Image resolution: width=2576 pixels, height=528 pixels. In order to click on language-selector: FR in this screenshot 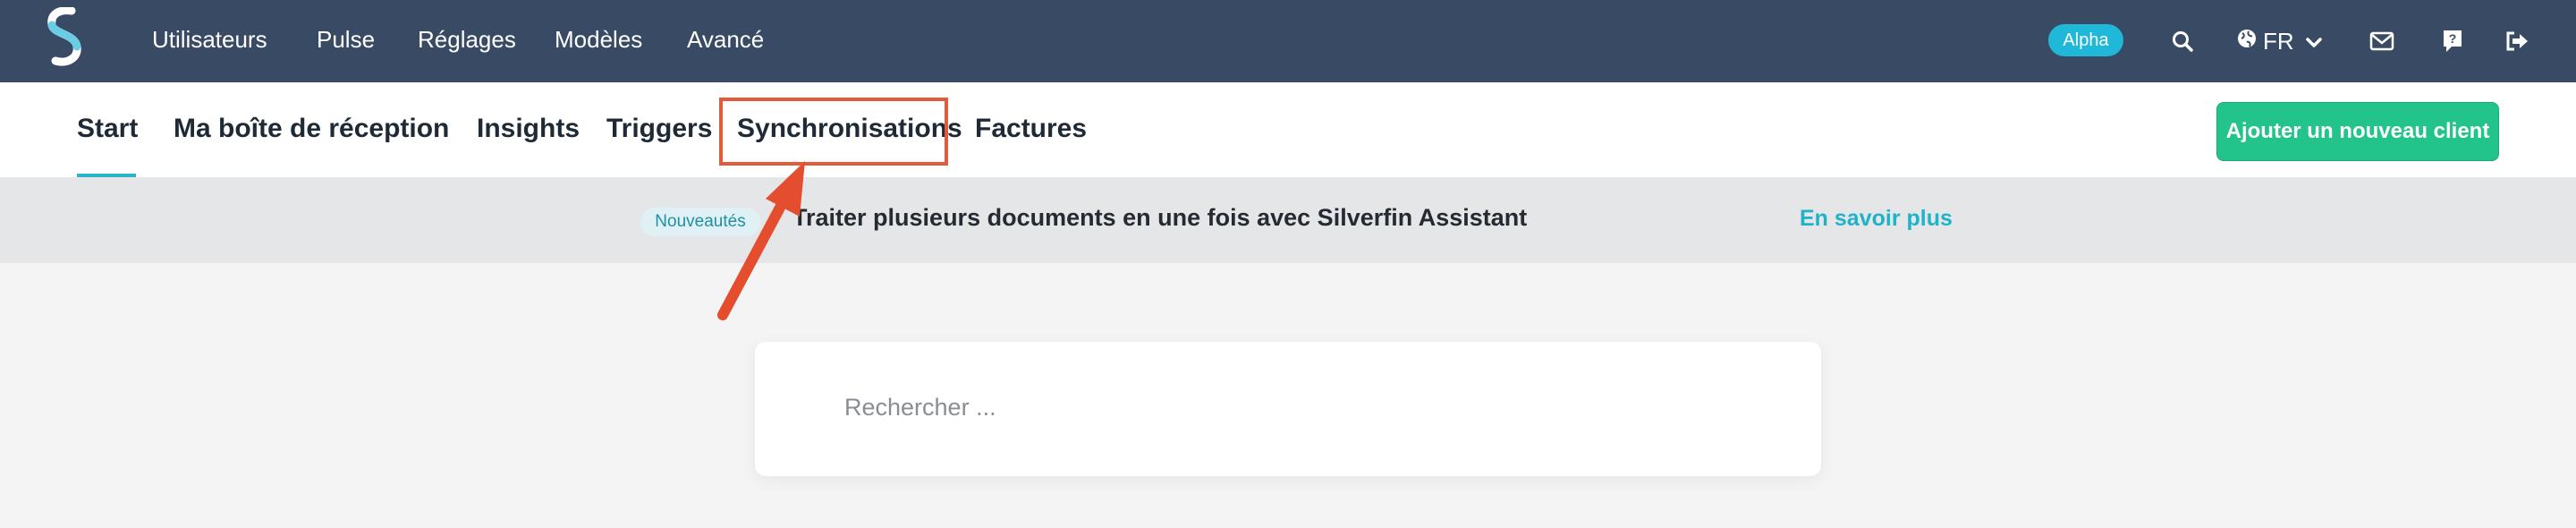, I will do `click(2279, 41)`.